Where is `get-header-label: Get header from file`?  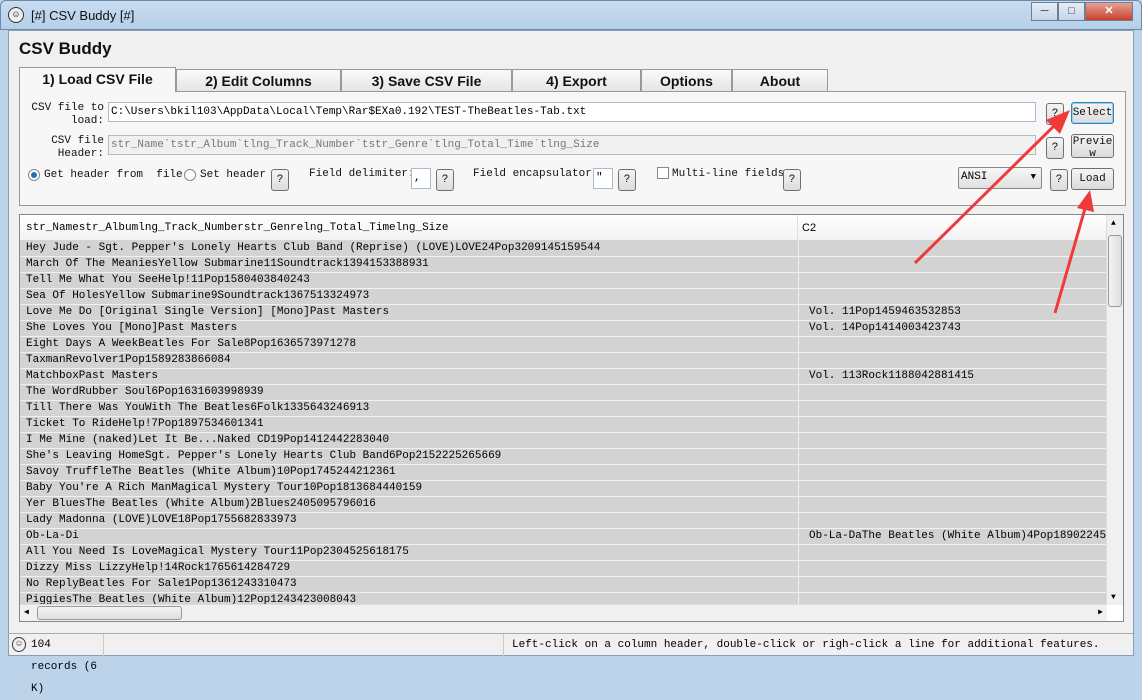
get-header-label: Get header from file is located at coordinates (113, 175).